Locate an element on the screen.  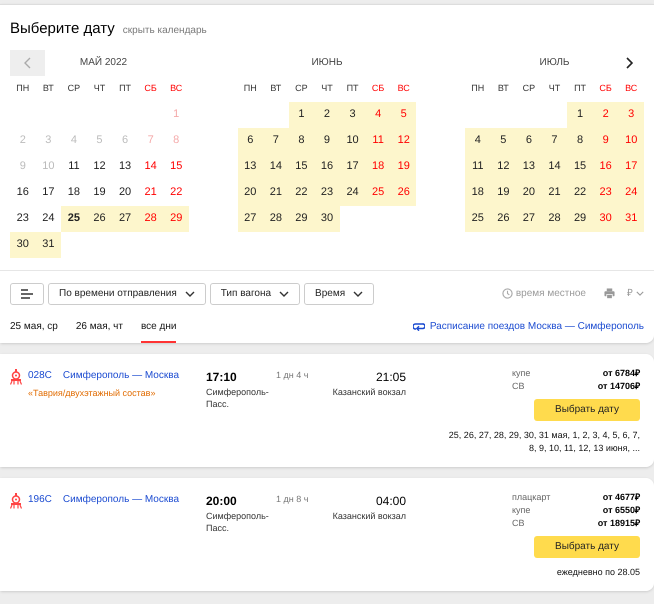
month-title: ИЮЛЬ is located at coordinates (555, 63).